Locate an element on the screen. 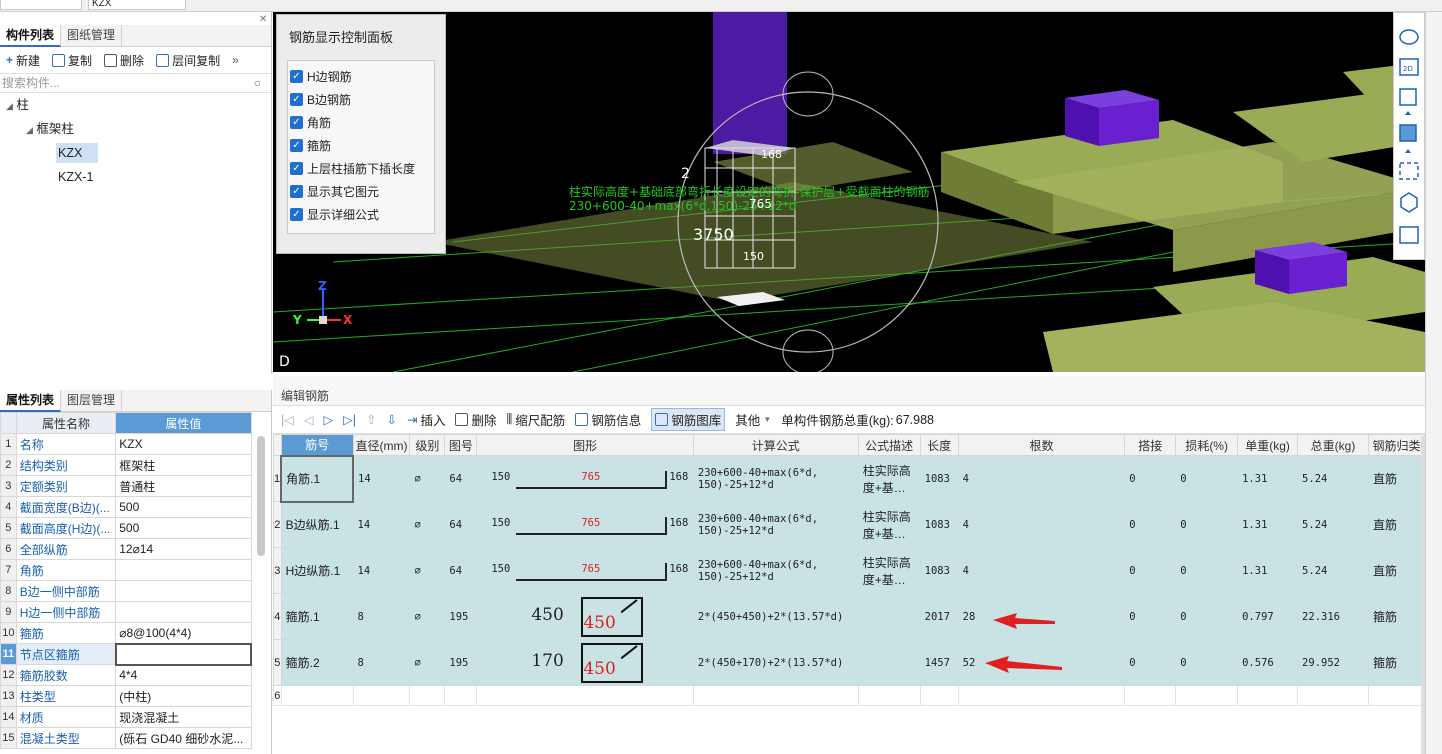 This screenshot has width=1442, height=754. rebar-total-cell: 29.952 is located at coordinates (1333, 662).